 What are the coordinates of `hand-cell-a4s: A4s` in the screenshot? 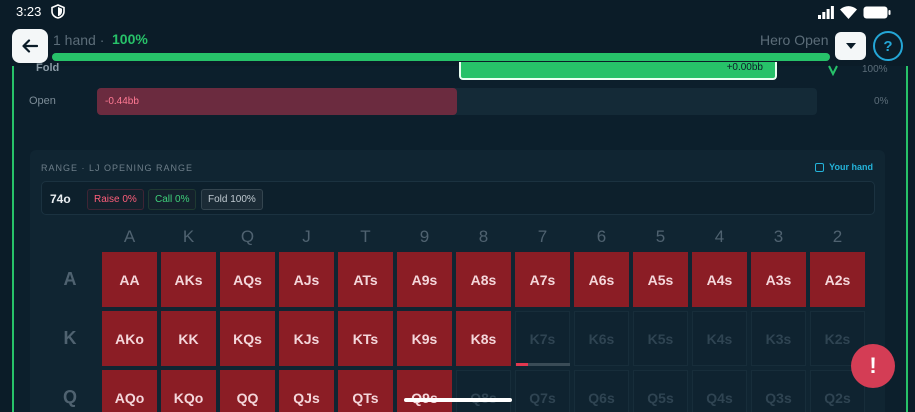 It's located at (719, 279).